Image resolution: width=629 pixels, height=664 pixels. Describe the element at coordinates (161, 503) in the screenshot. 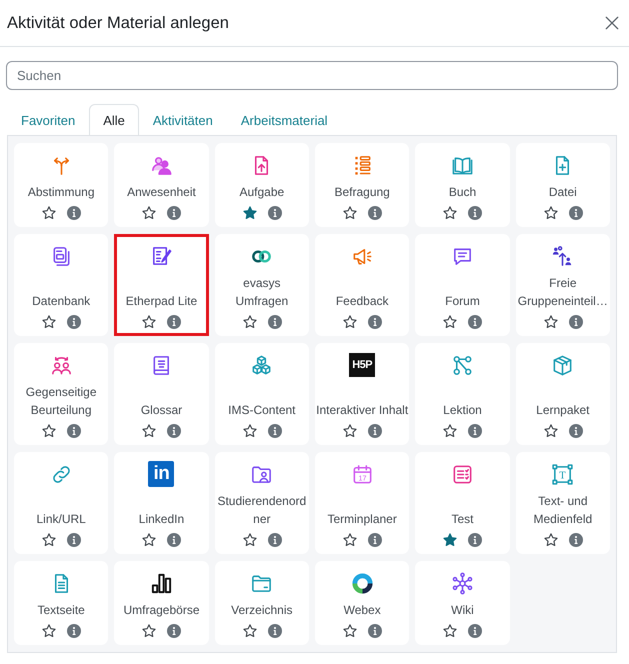

I see `activity-card: in LinkedIn` at that location.